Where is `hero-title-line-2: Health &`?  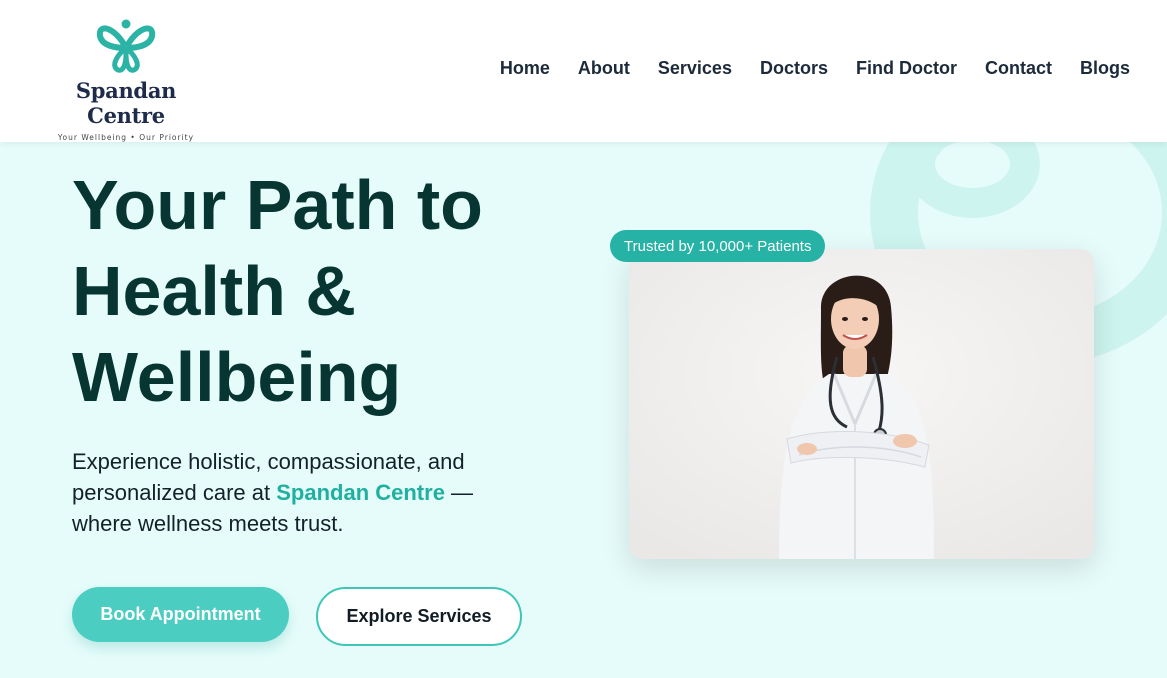
hero-title-line-2: Health & is located at coordinates (214, 291).